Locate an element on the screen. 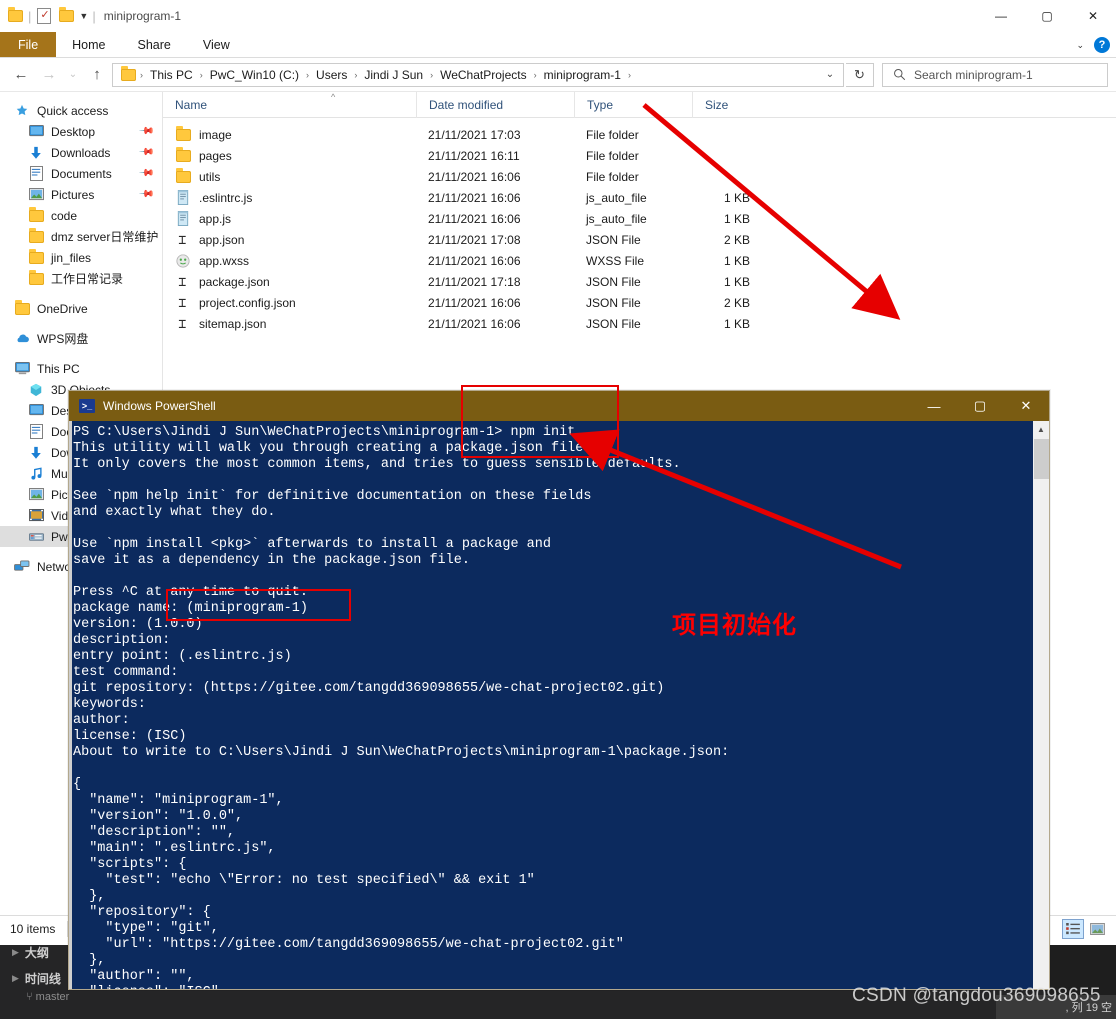 This screenshot has width=1116, height=1019. help-icon: ? is located at coordinates (1102, 45).